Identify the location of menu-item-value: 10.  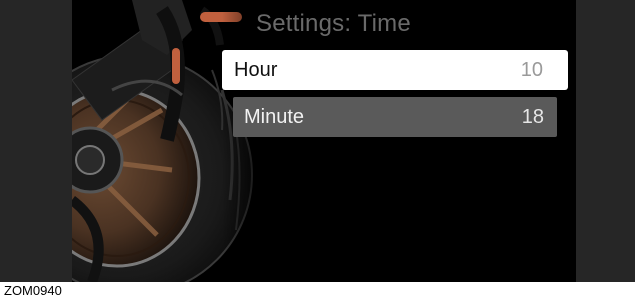
(531, 69).